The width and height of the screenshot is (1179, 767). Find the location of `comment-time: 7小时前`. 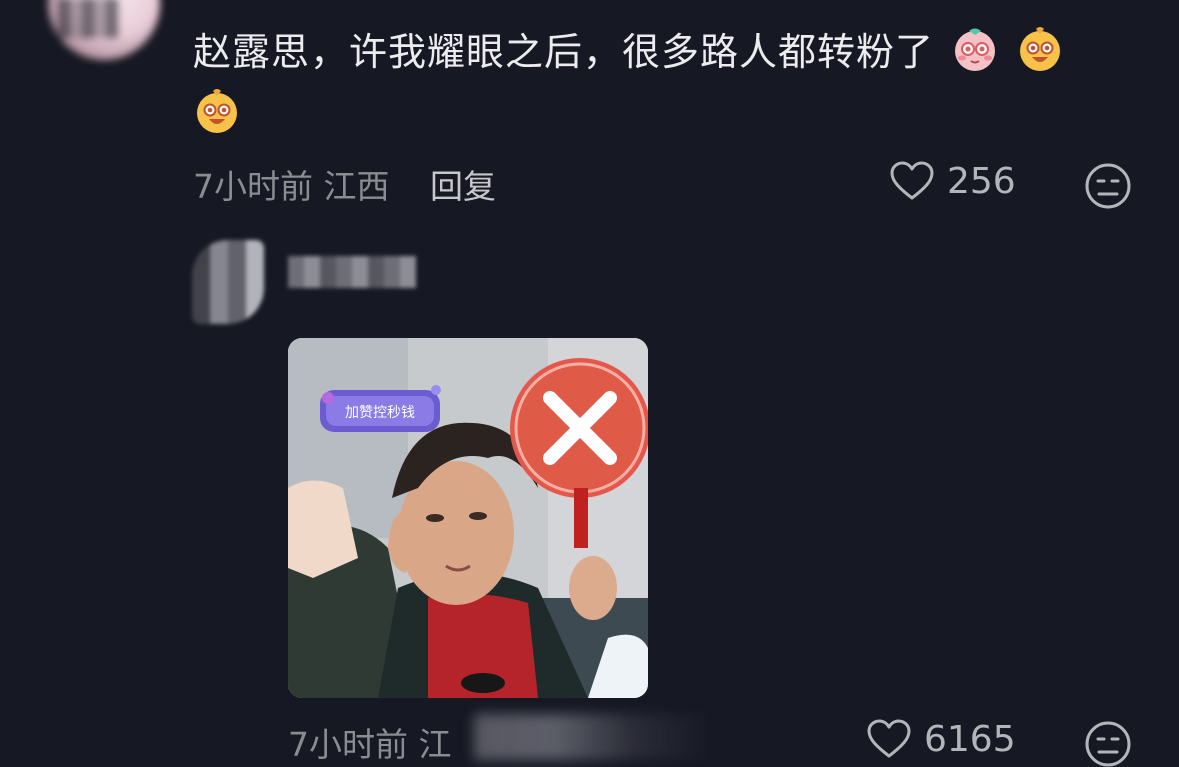

comment-time: 7小时前 is located at coordinates (253, 186).